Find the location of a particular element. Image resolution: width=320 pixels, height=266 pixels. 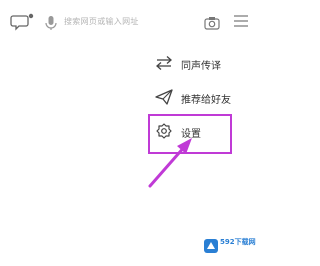

message-icon is located at coordinates (22, 22).